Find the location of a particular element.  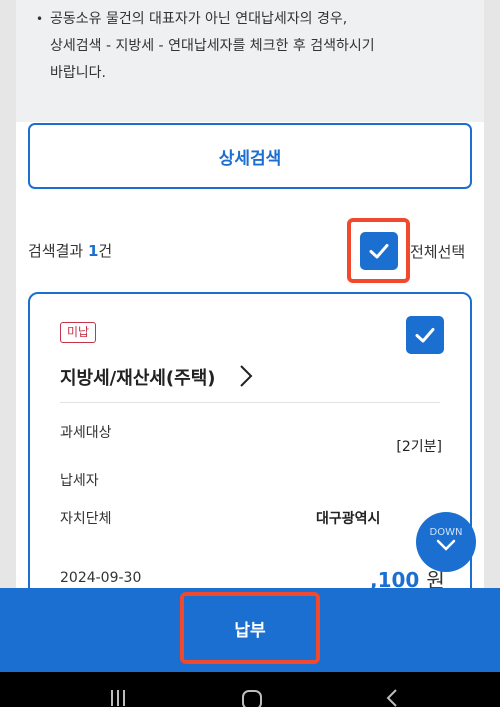

notice-line-3: 바랍니다. is located at coordinates (78, 73).